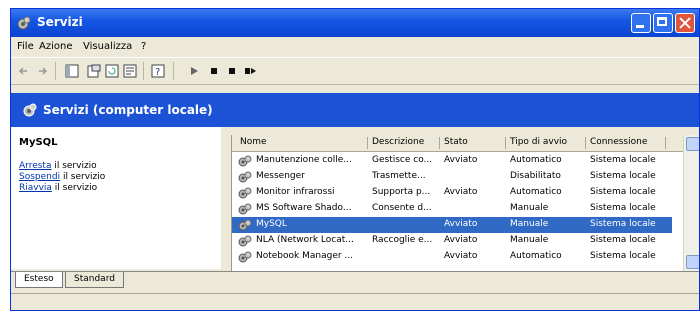  What do you see at coordinates (304, 143) in the screenshot?
I see `column-header-nome: Nome` at bounding box center [304, 143].